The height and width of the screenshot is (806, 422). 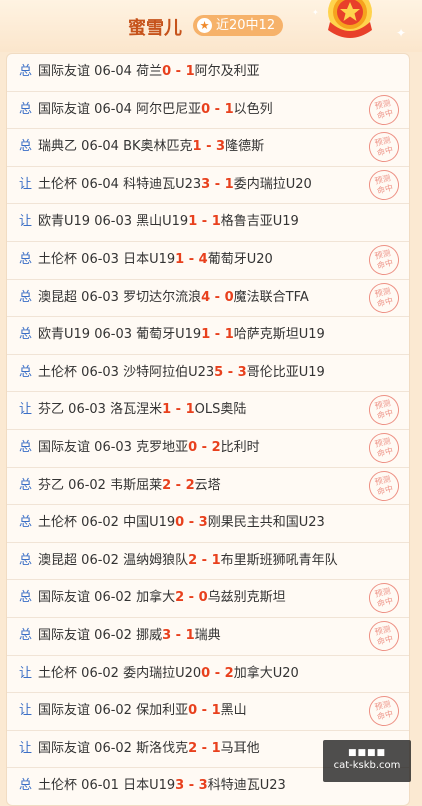 I want to click on match-score: 3 - 1, so click(x=217, y=184).